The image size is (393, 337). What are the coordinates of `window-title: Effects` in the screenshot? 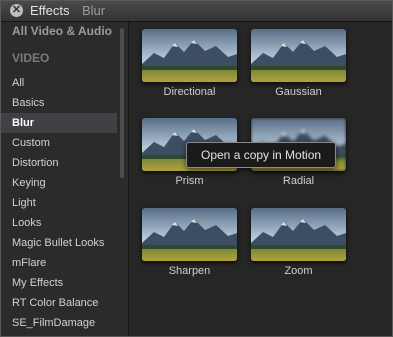 It's located at (50, 10).